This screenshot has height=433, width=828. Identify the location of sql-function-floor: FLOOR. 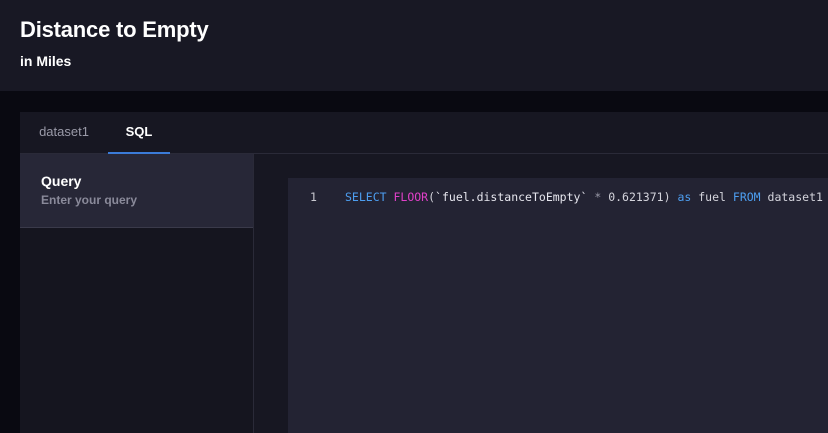
(411, 197).